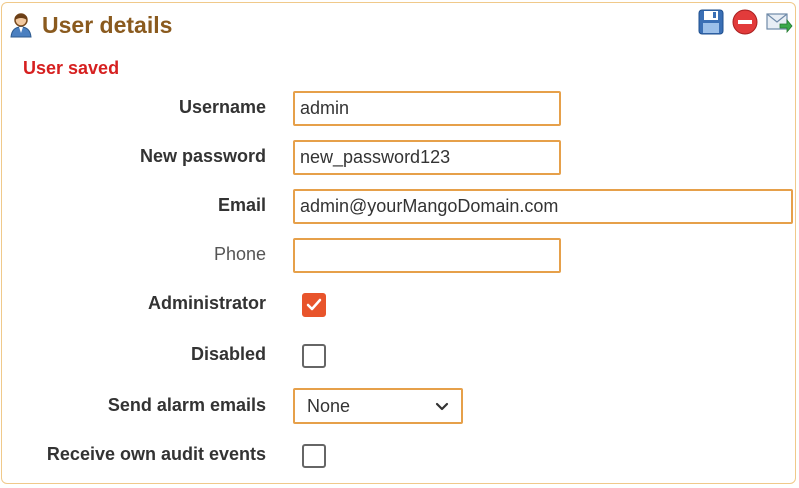 The width and height of the screenshot is (799, 488). I want to click on checkmark-icon, so click(314, 304).